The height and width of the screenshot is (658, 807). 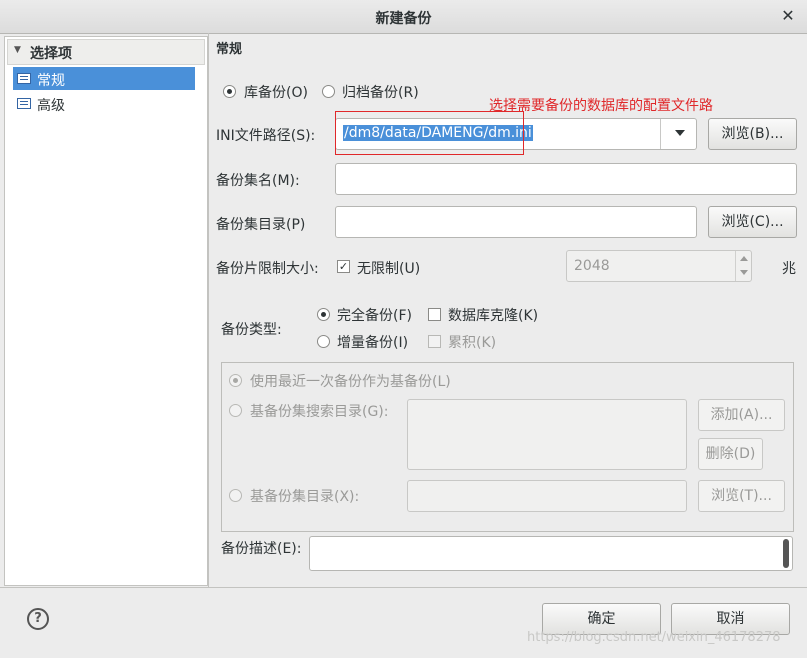 What do you see at coordinates (516, 222) in the screenshot?
I see `backup-set-dir-input` at bounding box center [516, 222].